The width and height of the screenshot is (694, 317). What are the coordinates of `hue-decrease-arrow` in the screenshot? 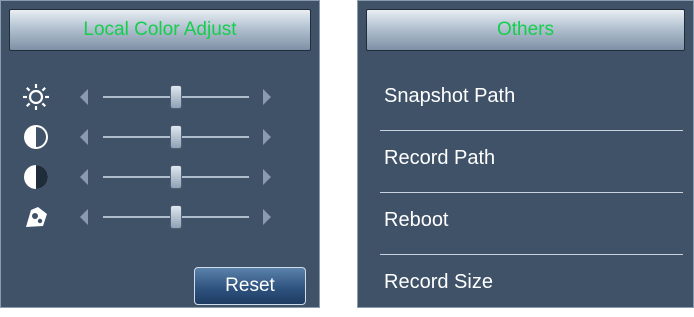 It's located at (84, 217).